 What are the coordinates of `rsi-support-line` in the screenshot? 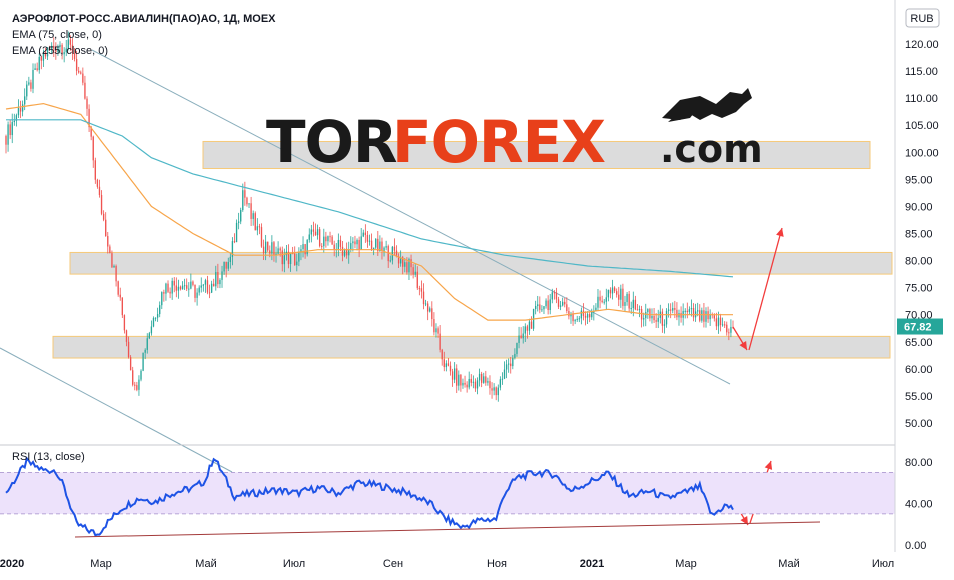 It's located at (447, 529).